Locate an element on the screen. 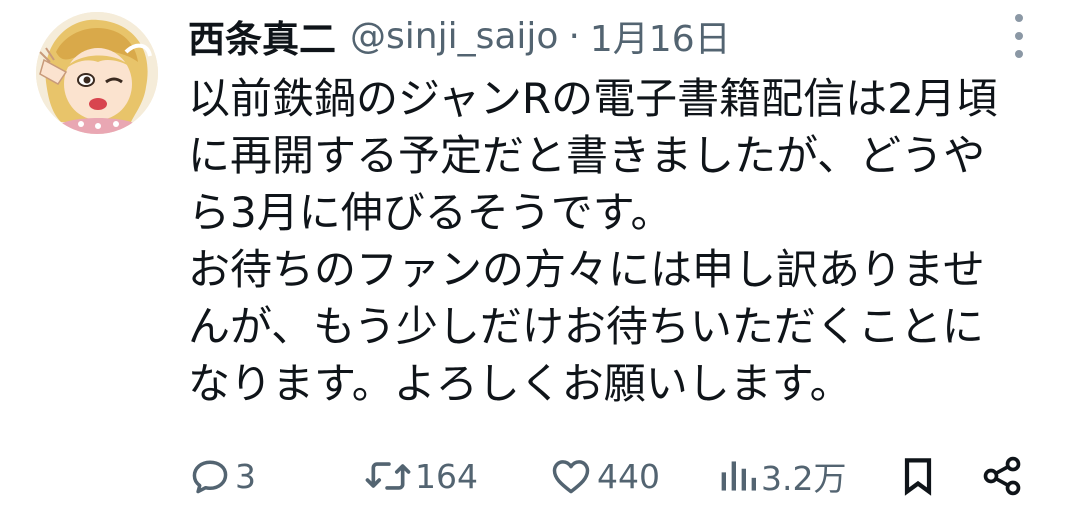 The width and height of the screenshot is (1080, 513). like-button: 440 is located at coordinates (604, 476).